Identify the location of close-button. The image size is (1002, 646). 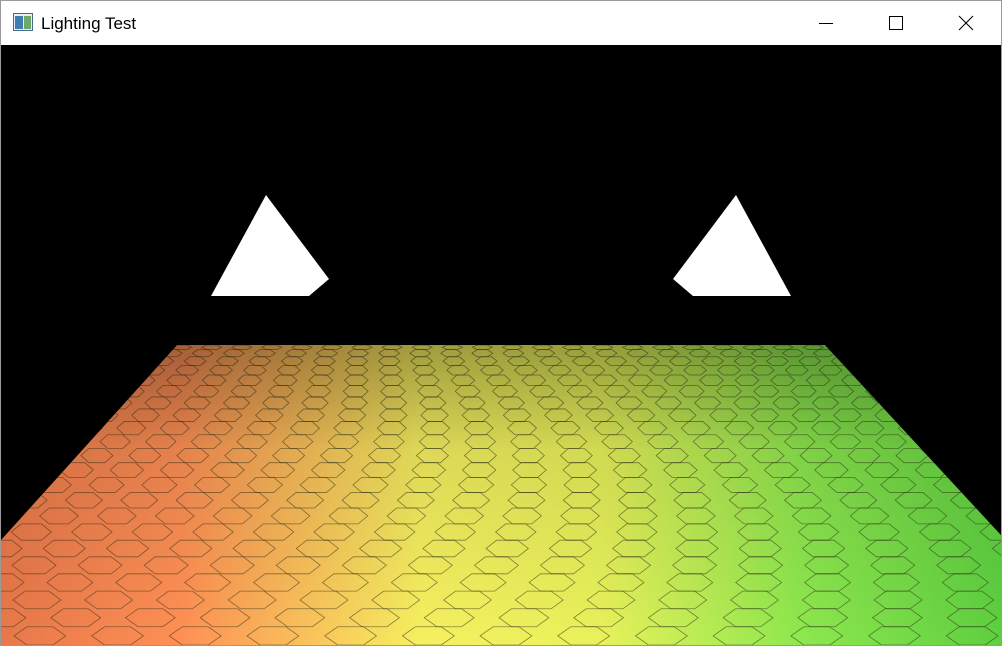
(966, 23).